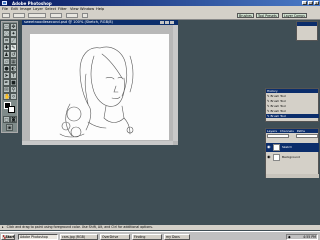  What do you see at coordinates (294, 15) in the screenshot?
I see `tab-layer-comps: Layer Comps` at bounding box center [294, 15].